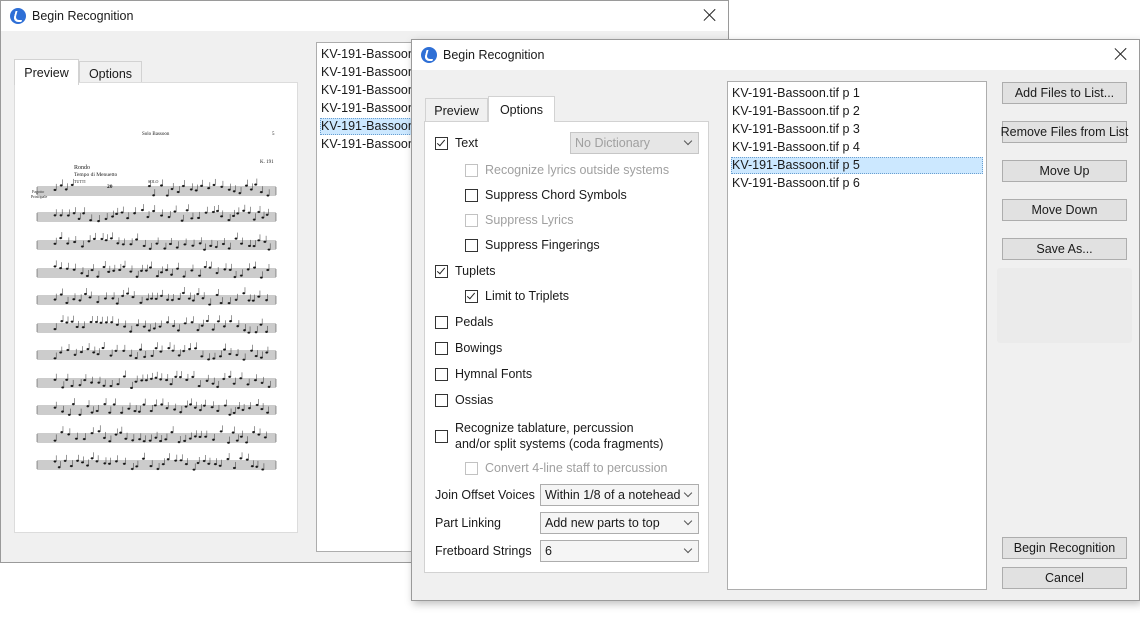  Describe the element at coordinates (1064, 132) in the screenshot. I see `remove-files-button: Remove Files from List` at that location.